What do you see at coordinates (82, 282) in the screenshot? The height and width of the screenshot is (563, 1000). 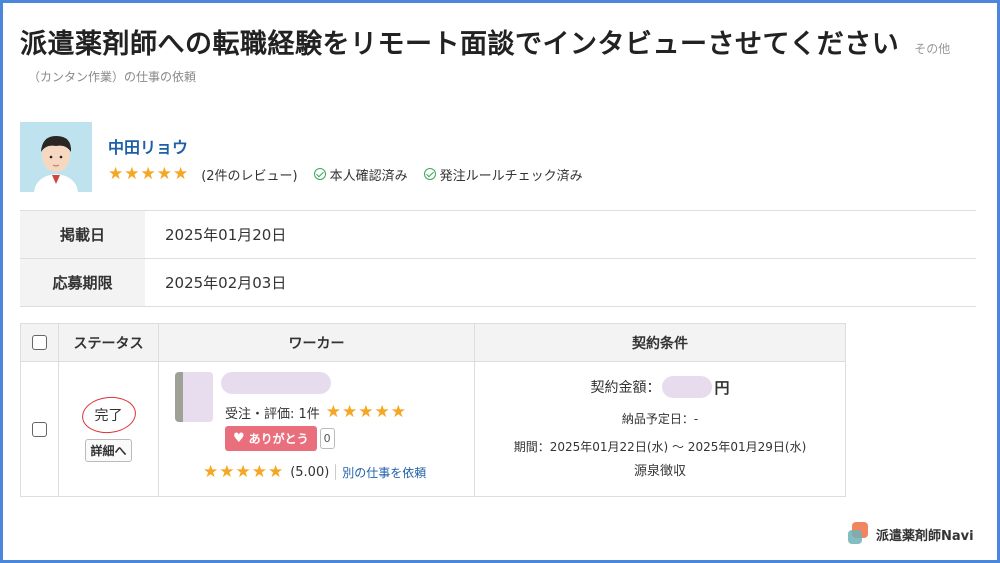 I see `deadline-label: 応募期限` at bounding box center [82, 282].